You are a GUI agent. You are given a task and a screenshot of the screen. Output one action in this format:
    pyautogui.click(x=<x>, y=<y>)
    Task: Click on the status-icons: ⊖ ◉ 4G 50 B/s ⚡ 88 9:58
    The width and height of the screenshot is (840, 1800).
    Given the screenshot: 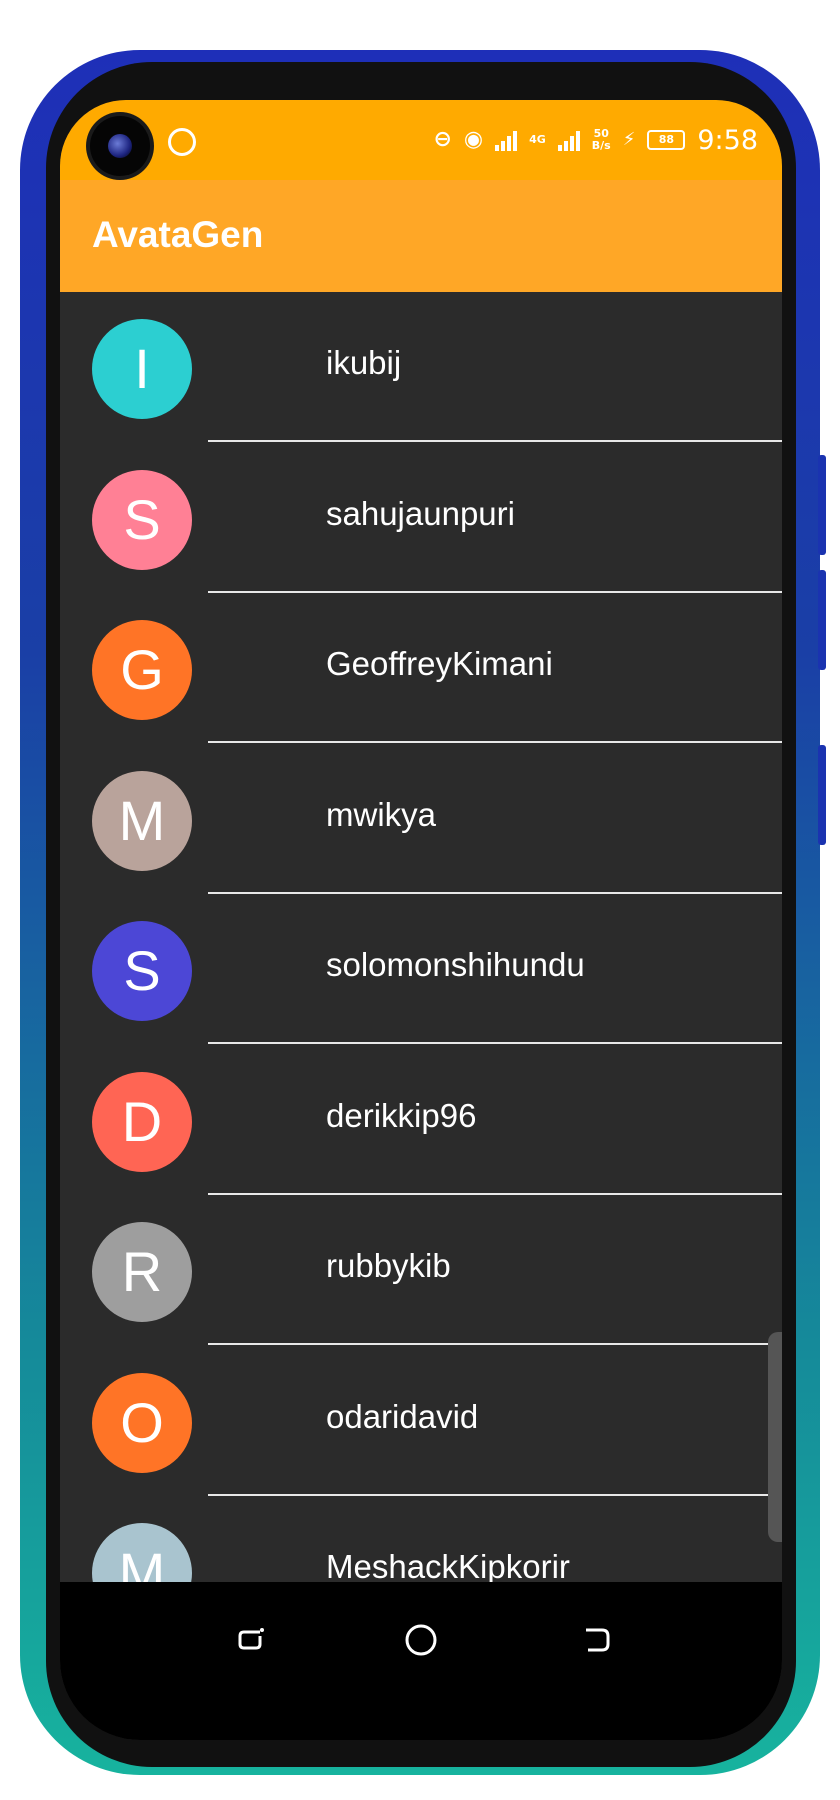 What is the action you would take?
    pyautogui.click(x=595, y=140)
    